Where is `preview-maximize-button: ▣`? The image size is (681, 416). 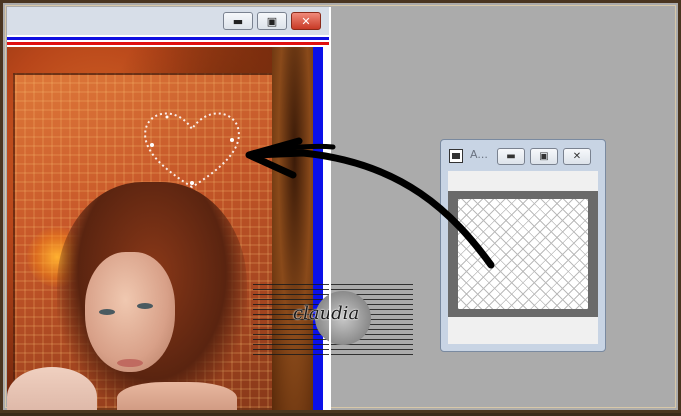
preview-maximize-button: ▣ is located at coordinates (544, 156).